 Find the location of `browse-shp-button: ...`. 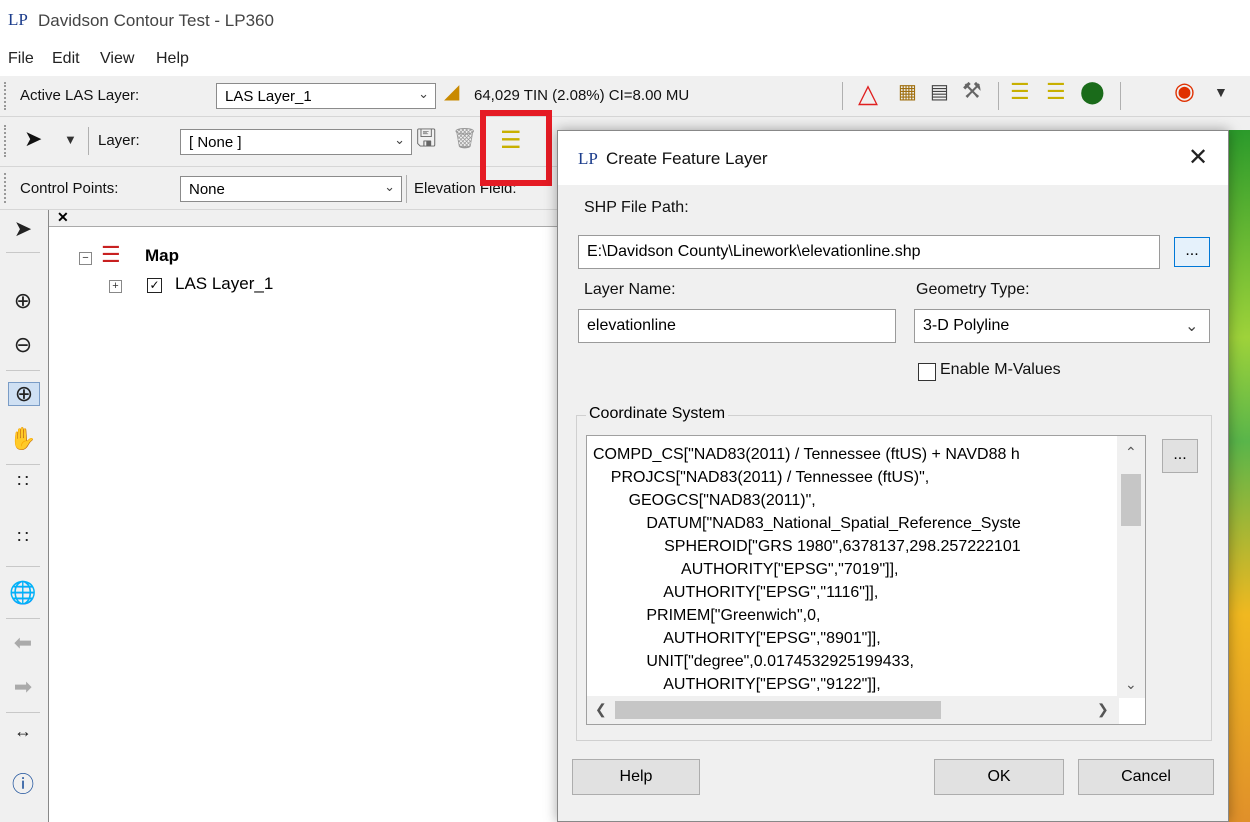

browse-shp-button: ... is located at coordinates (1192, 252).